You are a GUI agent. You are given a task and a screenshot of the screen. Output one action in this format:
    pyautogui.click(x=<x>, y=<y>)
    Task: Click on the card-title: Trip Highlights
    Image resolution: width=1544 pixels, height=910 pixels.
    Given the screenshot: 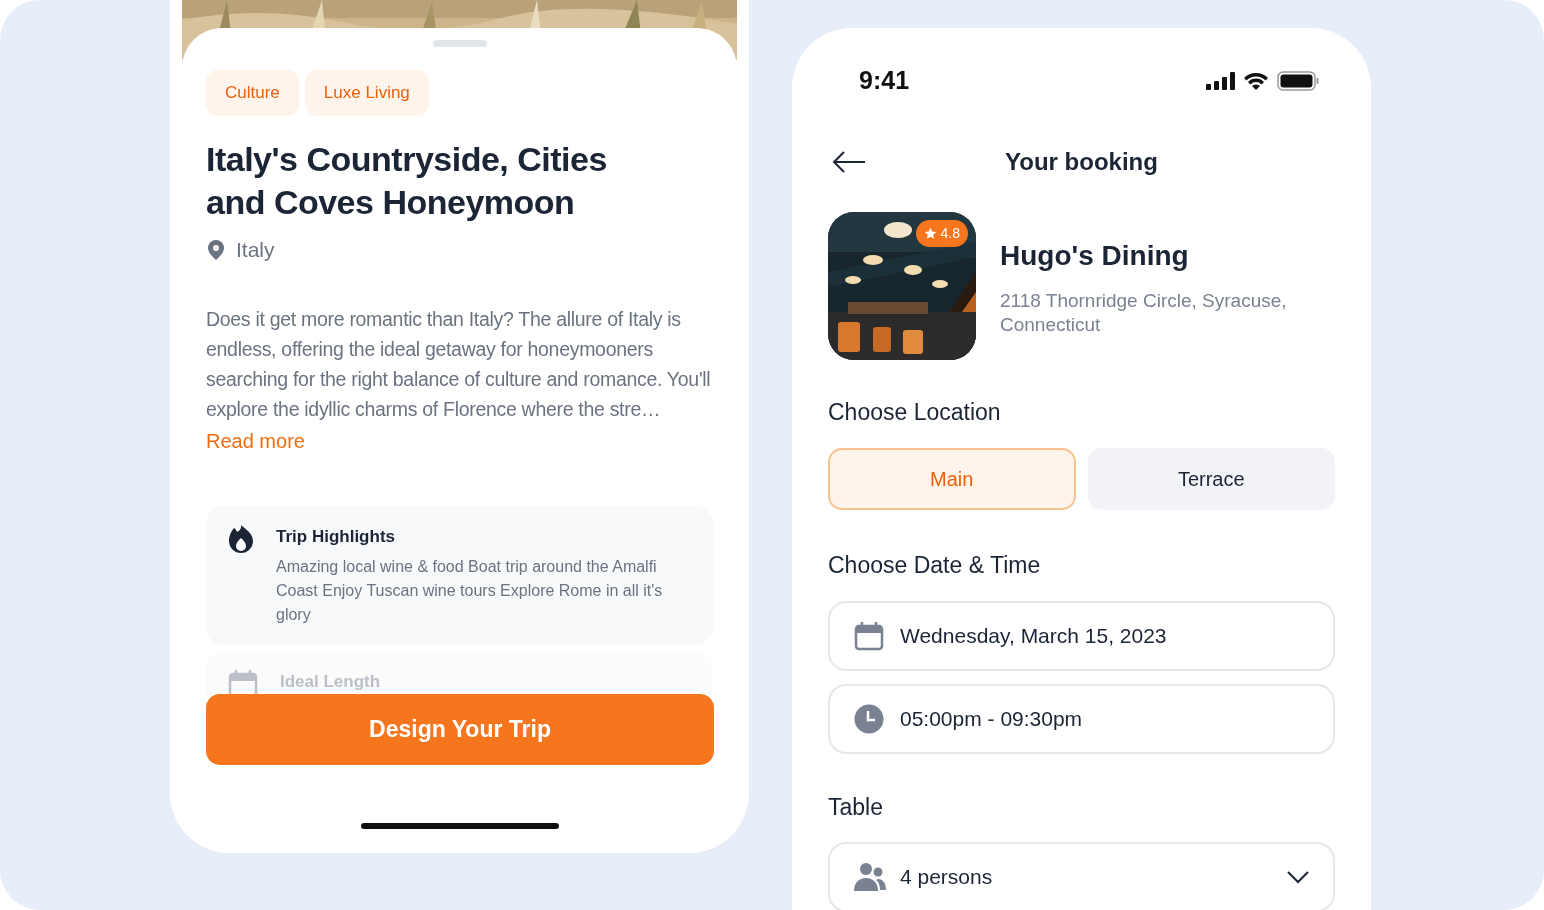 What is the action you would take?
    pyautogui.click(x=336, y=536)
    